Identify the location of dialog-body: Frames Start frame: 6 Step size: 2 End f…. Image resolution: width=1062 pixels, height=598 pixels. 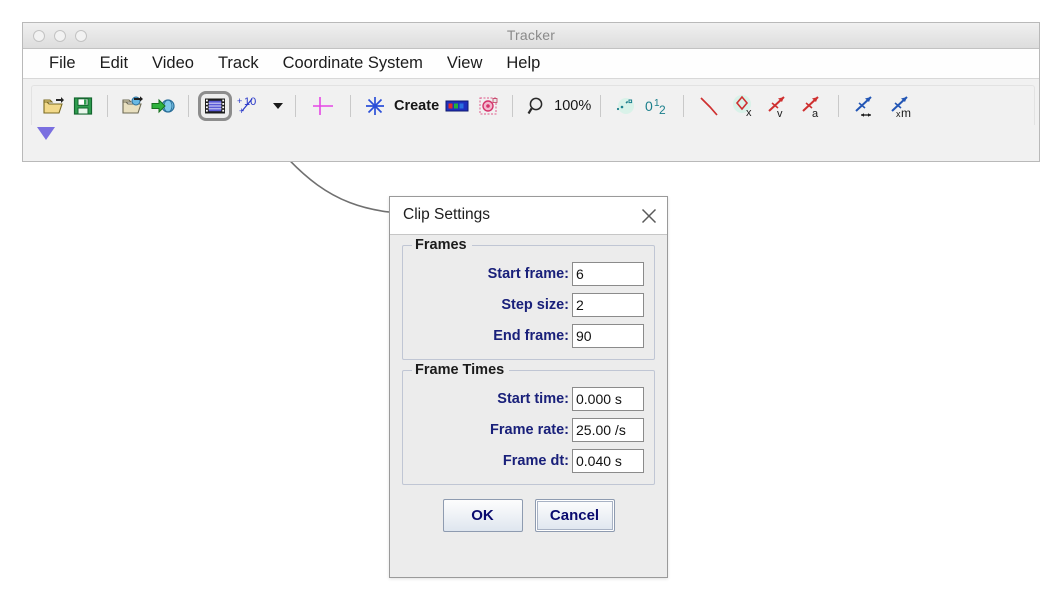
(528, 383).